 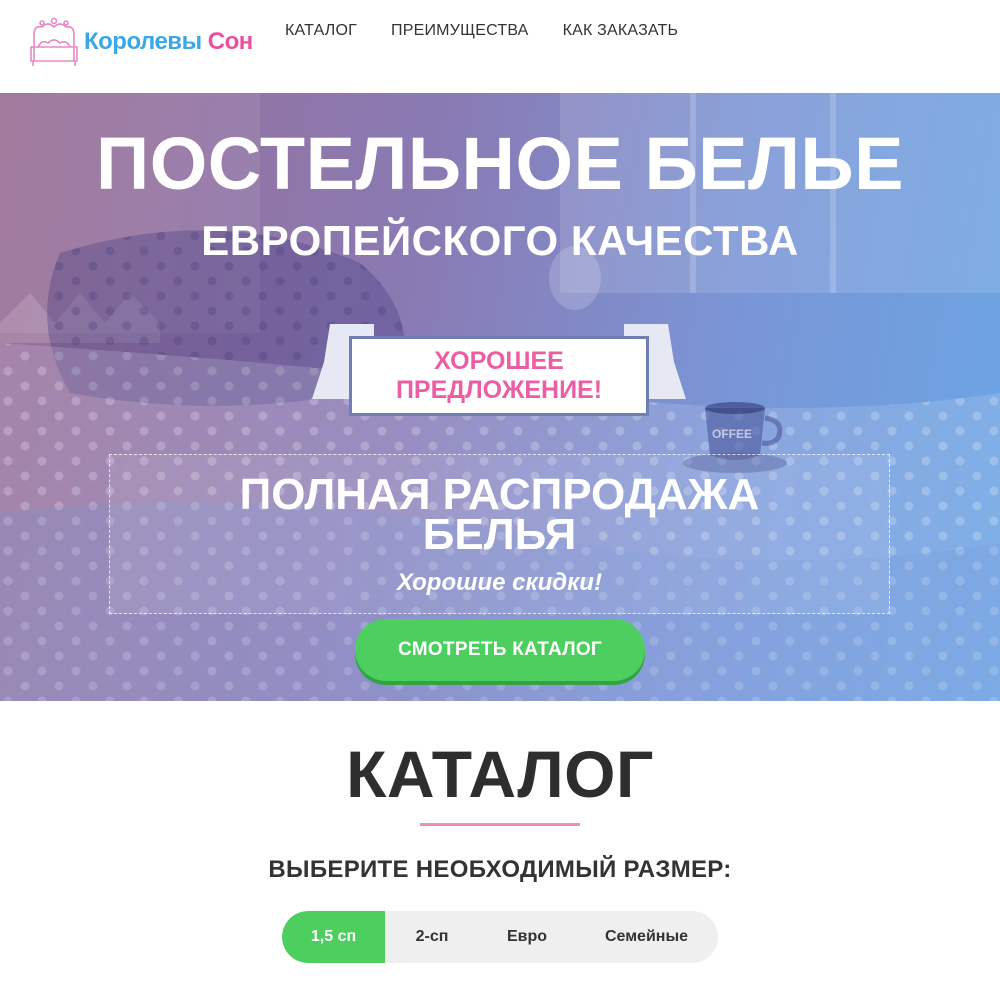 What do you see at coordinates (499, 514) in the screenshot?
I see `promo-title: ПОЛНАЯ РАСПРОДАЖА БЕЛЬЯ` at bounding box center [499, 514].